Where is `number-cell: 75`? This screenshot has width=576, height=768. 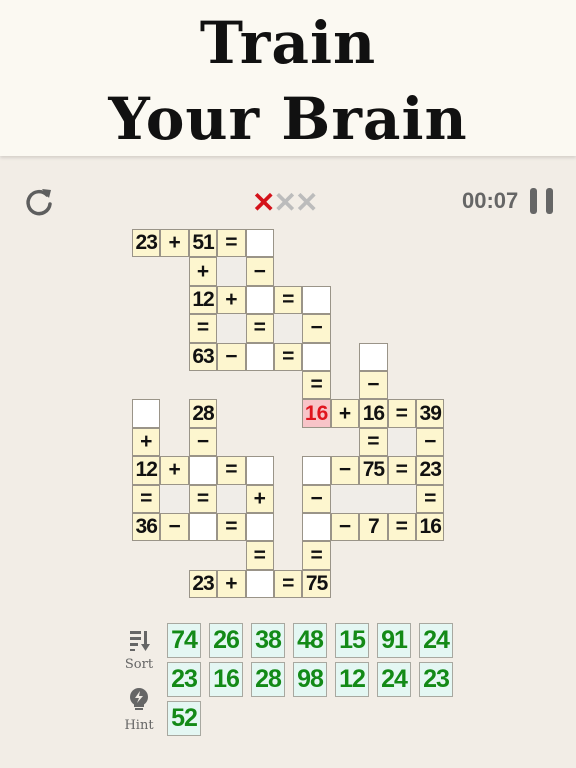
number-cell: 75 is located at coordinates (373, 470).